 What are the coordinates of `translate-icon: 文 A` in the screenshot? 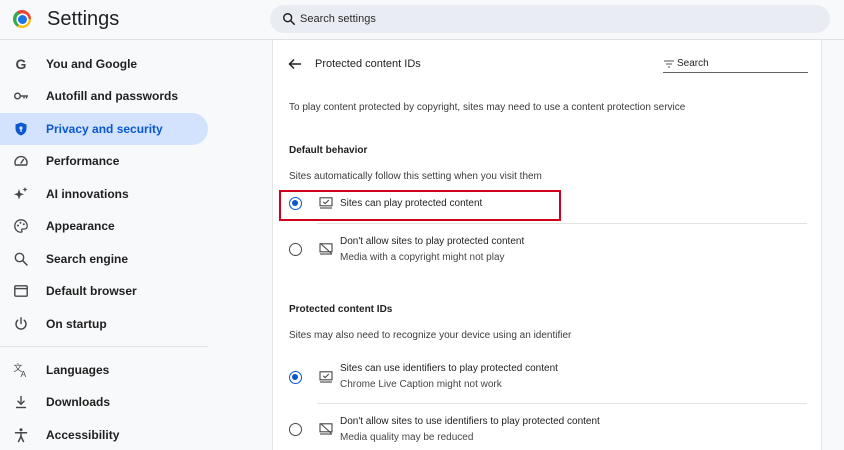 It's located at (20, 370).